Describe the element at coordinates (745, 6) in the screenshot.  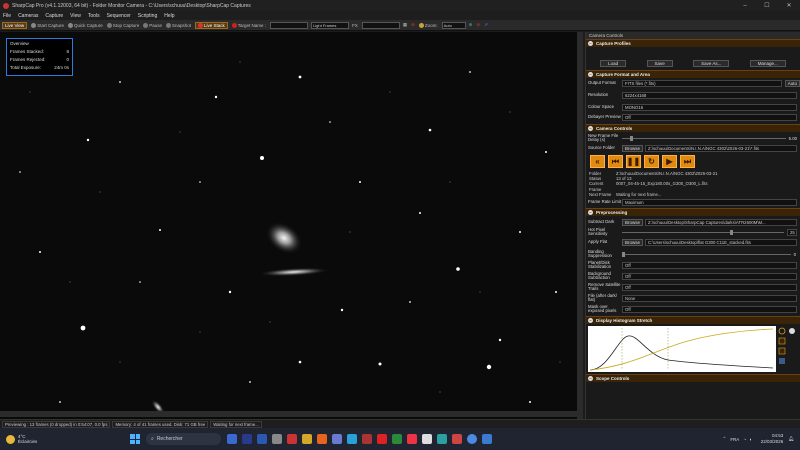
I see `minimize-icon: –` at that location.